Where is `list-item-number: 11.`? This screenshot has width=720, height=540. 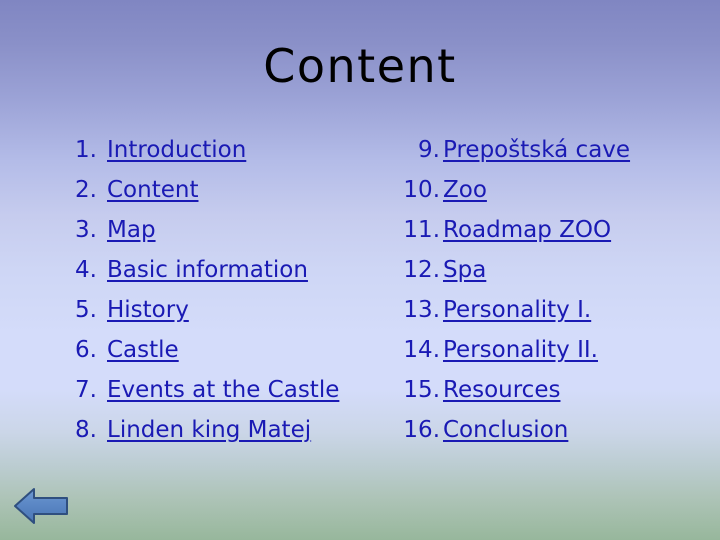 list-item-number: 11. is located at coordinates (421, 230).